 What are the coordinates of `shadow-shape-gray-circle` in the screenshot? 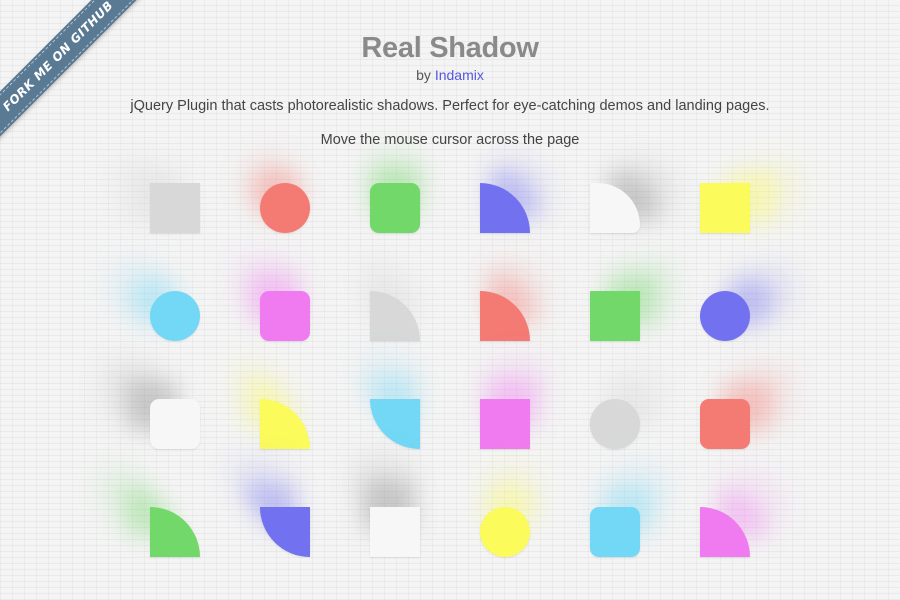 It's located at (615, 424).